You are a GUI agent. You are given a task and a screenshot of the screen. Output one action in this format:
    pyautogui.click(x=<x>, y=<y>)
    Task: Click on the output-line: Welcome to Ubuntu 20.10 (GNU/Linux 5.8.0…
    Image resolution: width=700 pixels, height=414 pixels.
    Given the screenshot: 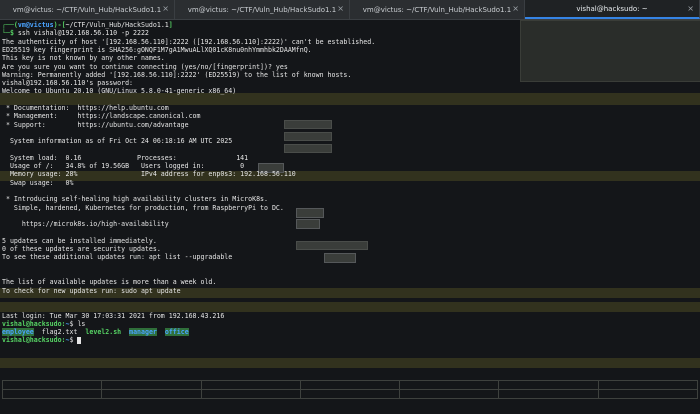 What is the action you would take?
    pyautogui.click(x=119, y=91)
    